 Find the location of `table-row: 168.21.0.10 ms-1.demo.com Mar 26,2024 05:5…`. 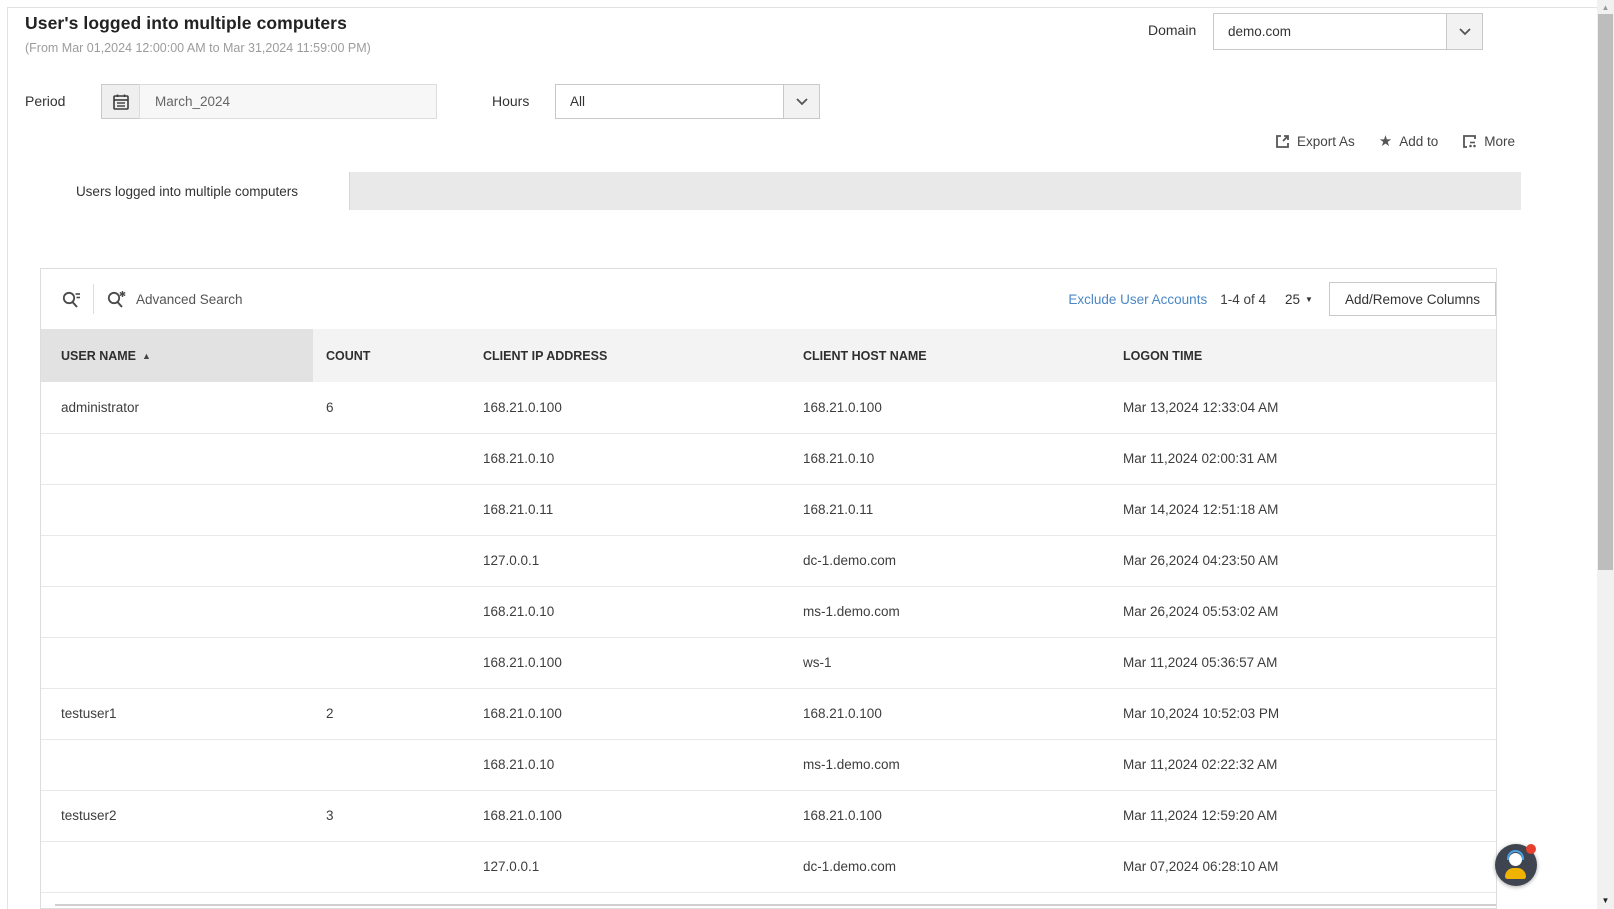

table-row: 168.21.0.10 ms-1.demo.com Mar 26,2024 05:5… is located at coordinates (768, 612).